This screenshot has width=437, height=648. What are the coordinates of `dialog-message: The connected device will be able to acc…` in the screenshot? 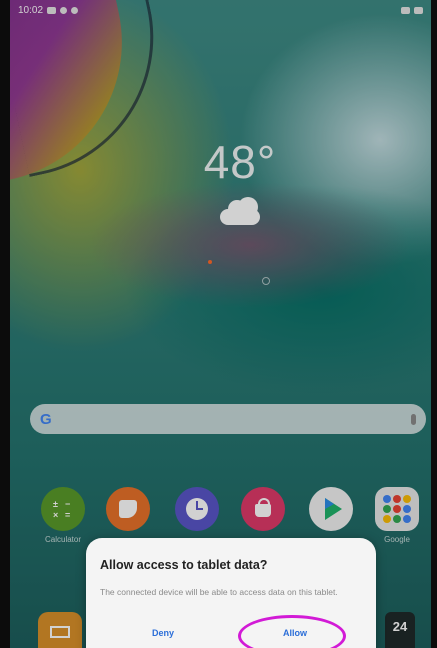 It's located at (219, 592).